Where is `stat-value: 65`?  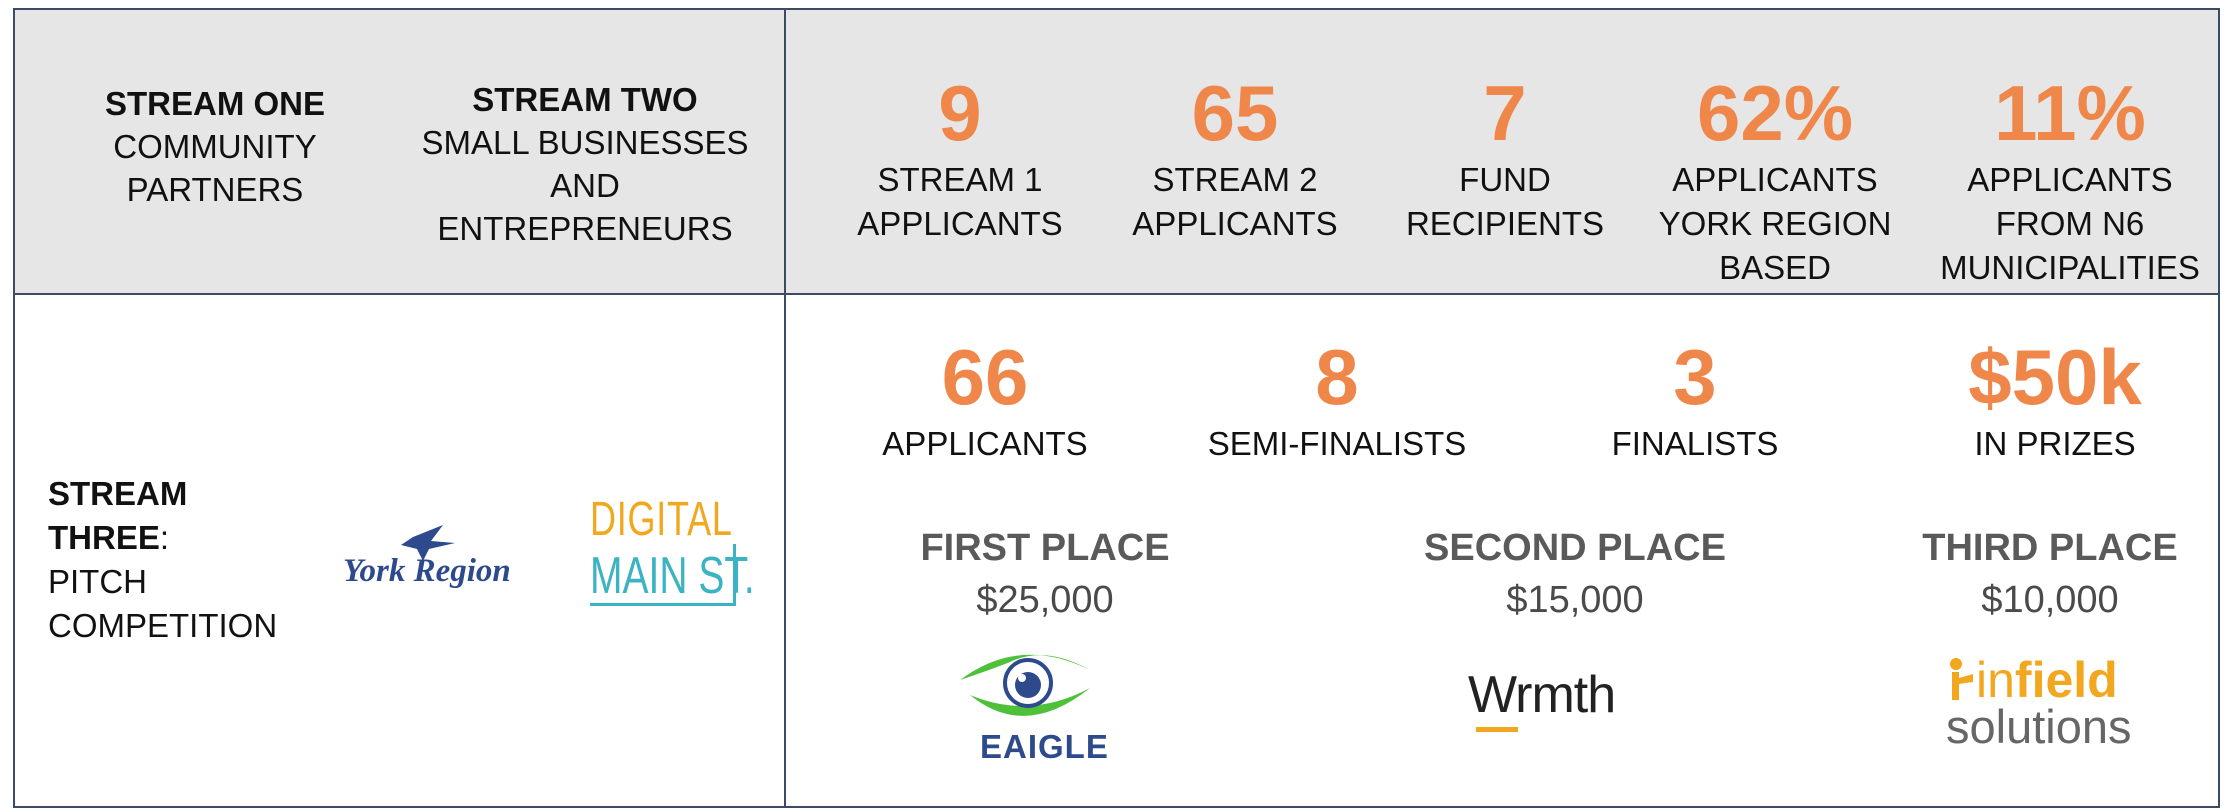 stat-value: 65 is located at coordinates (1235, 113).